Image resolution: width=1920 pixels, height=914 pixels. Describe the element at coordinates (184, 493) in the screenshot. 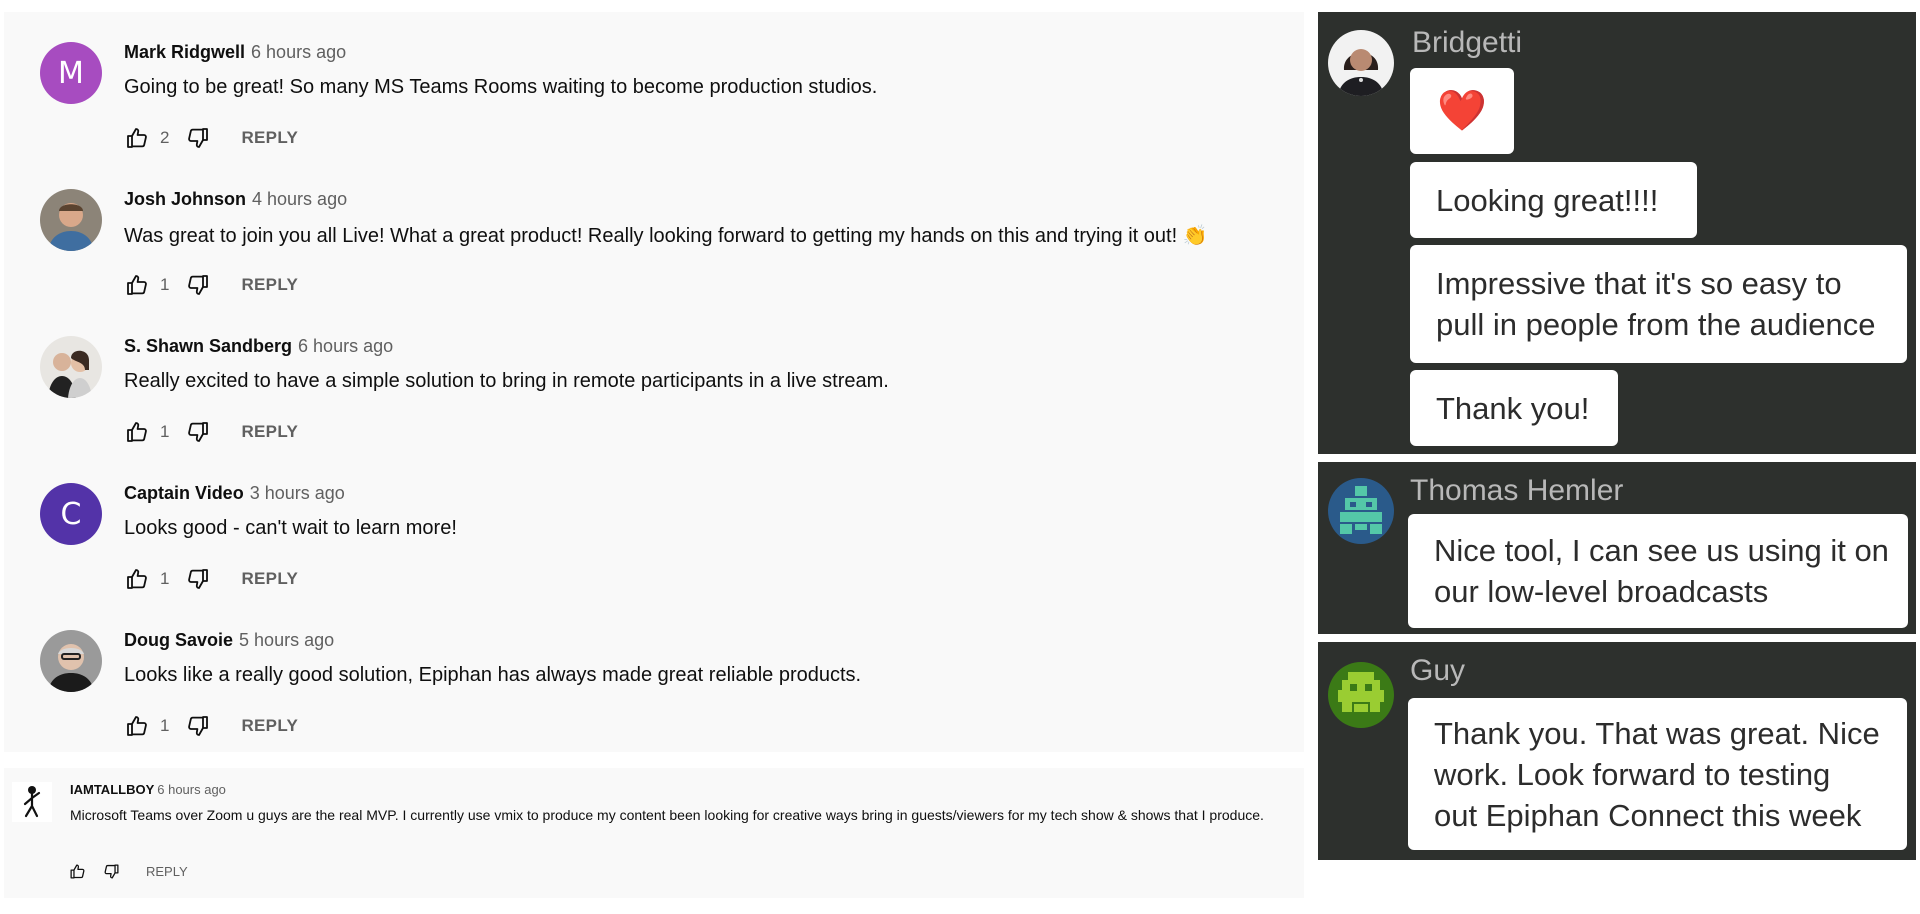

I see `comment-author: Captain Video` at that location.